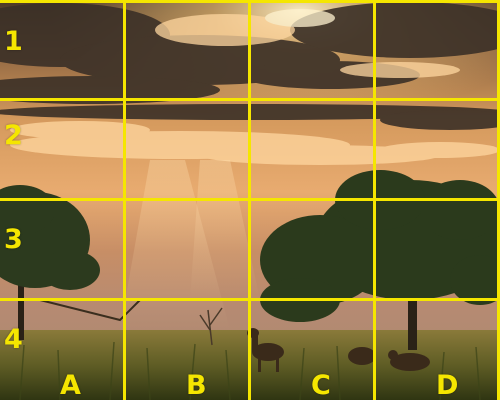  What do you see at coordinates (13, 339) in the screenshot?
I see `row-label-4: 4` at bounding box center [13, 339].